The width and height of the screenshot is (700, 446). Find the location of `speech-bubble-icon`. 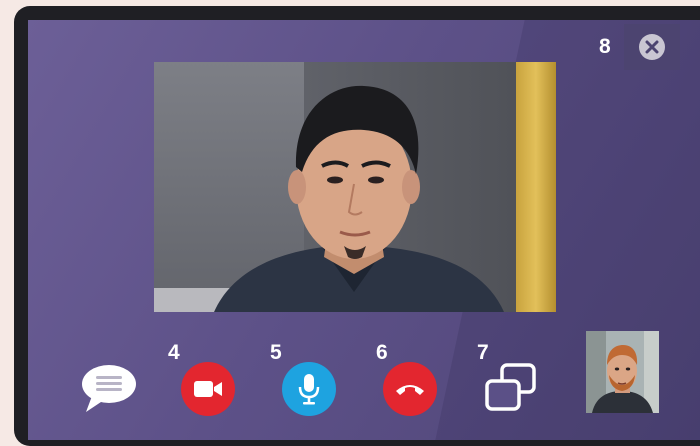

speech-bubble-icon is located at coordinates (109, 388).